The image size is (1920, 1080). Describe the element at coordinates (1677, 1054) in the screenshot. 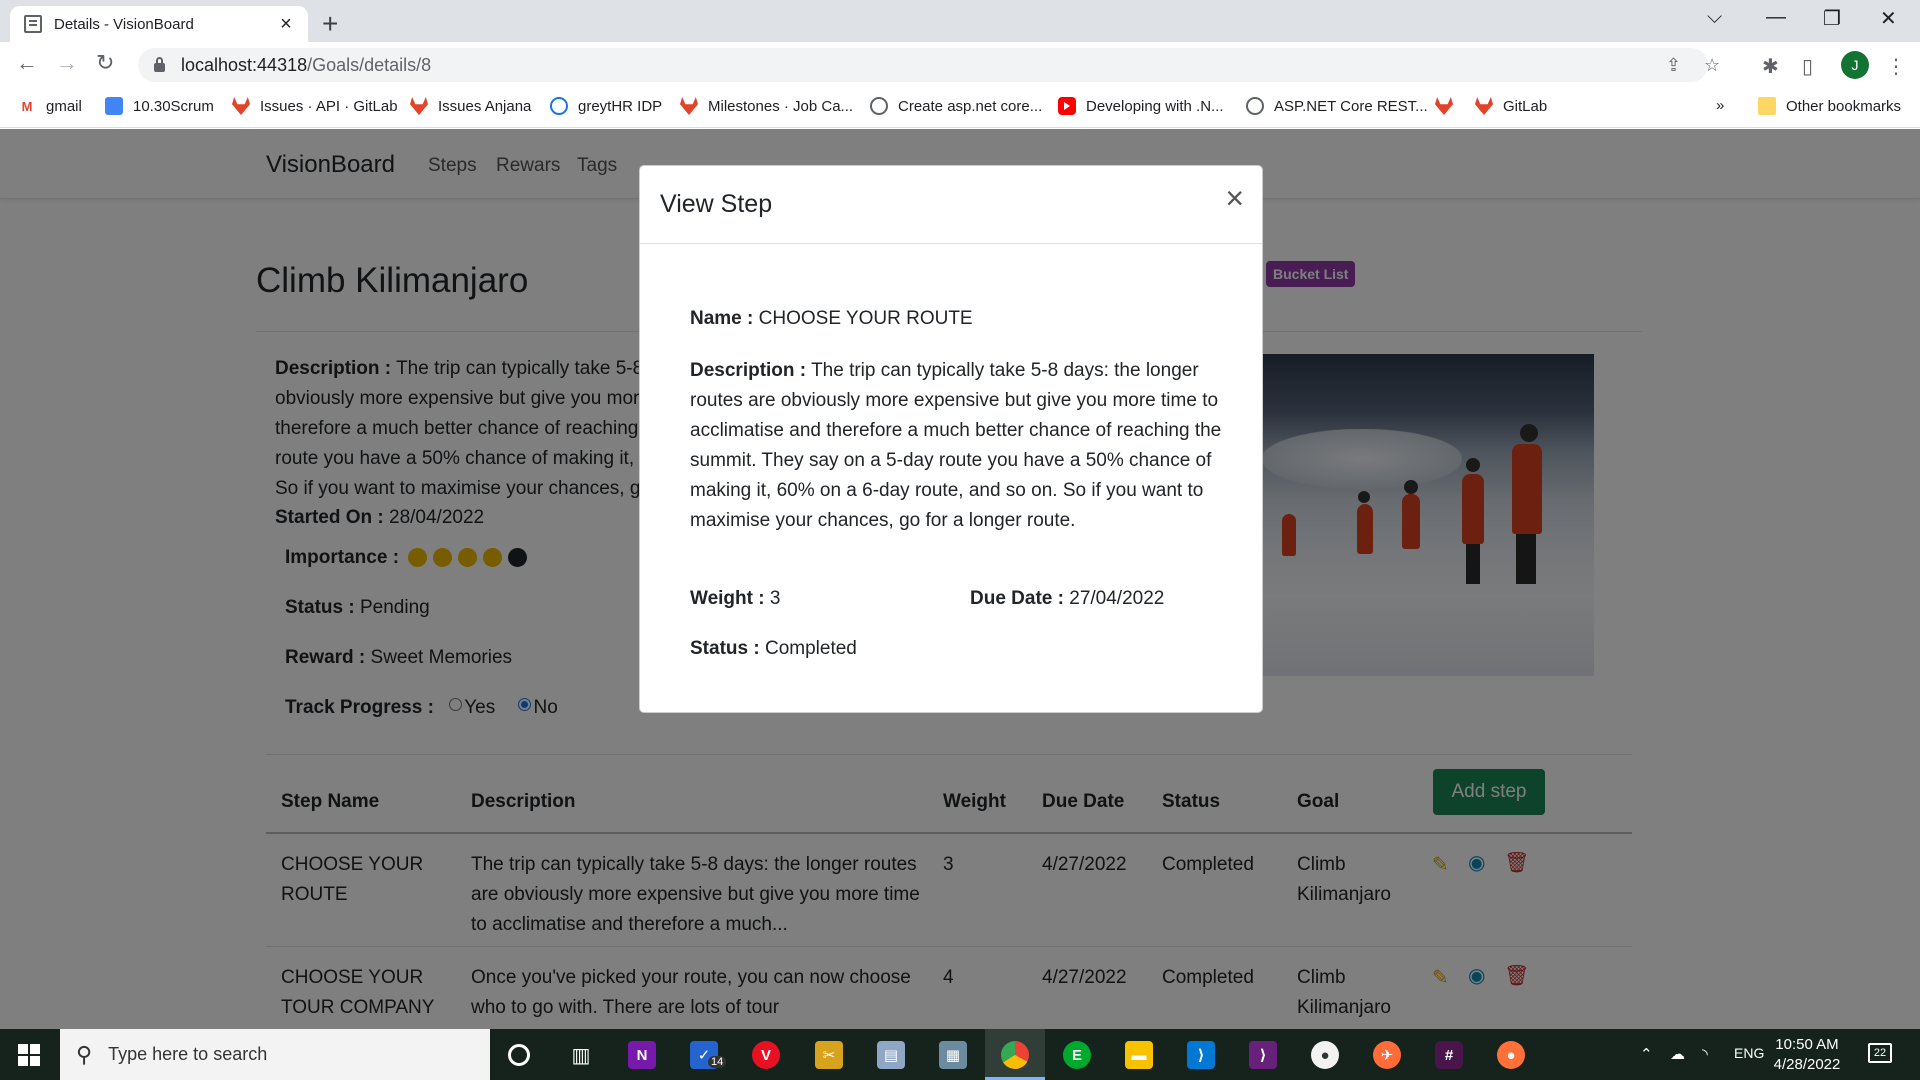

I see `onedrive-icon: ☁` at that location.